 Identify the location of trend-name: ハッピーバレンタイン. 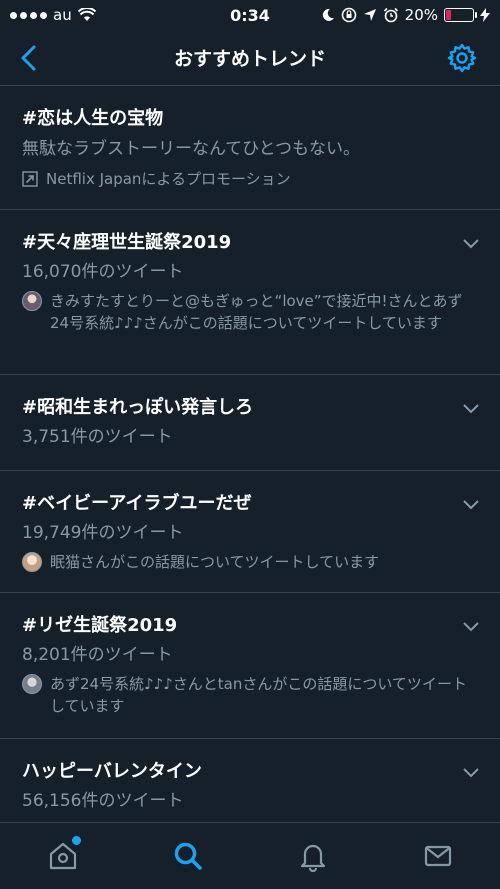
(112, 771).